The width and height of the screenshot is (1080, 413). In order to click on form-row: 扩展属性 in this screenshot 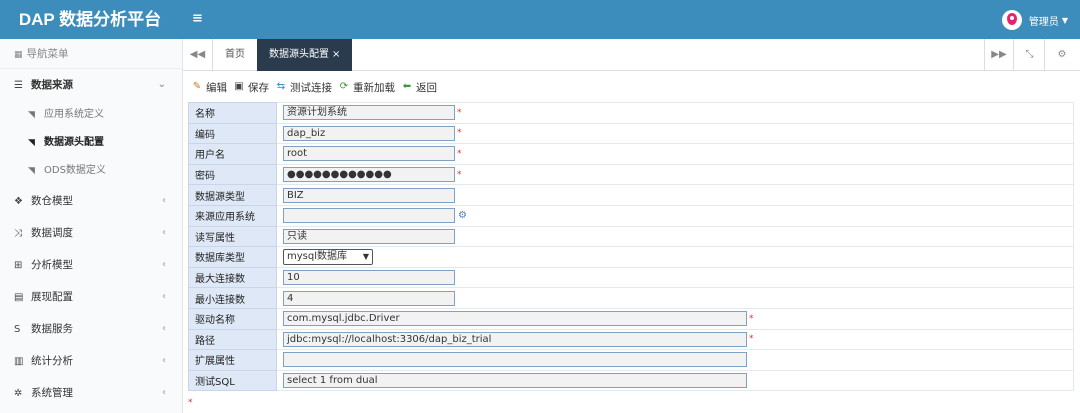, I will do `click(631, 360)`.